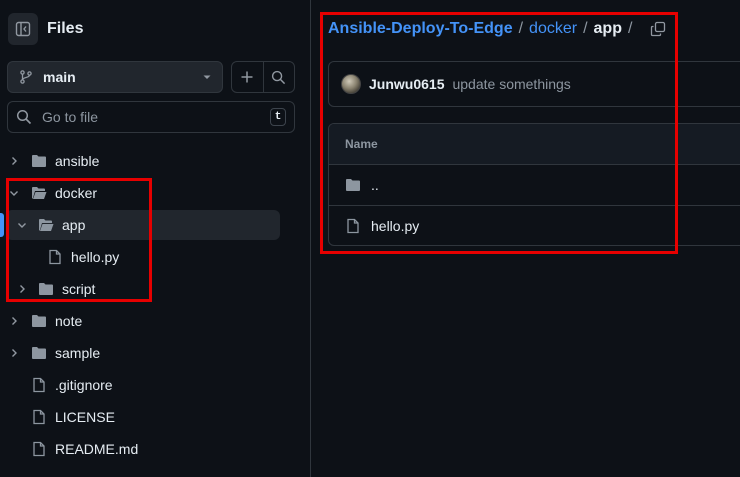 The image size is (740, 477). Describe the element at coordinates (52, 161) in the screenshot. I see `tree-item-ansible: ansible` at that location.